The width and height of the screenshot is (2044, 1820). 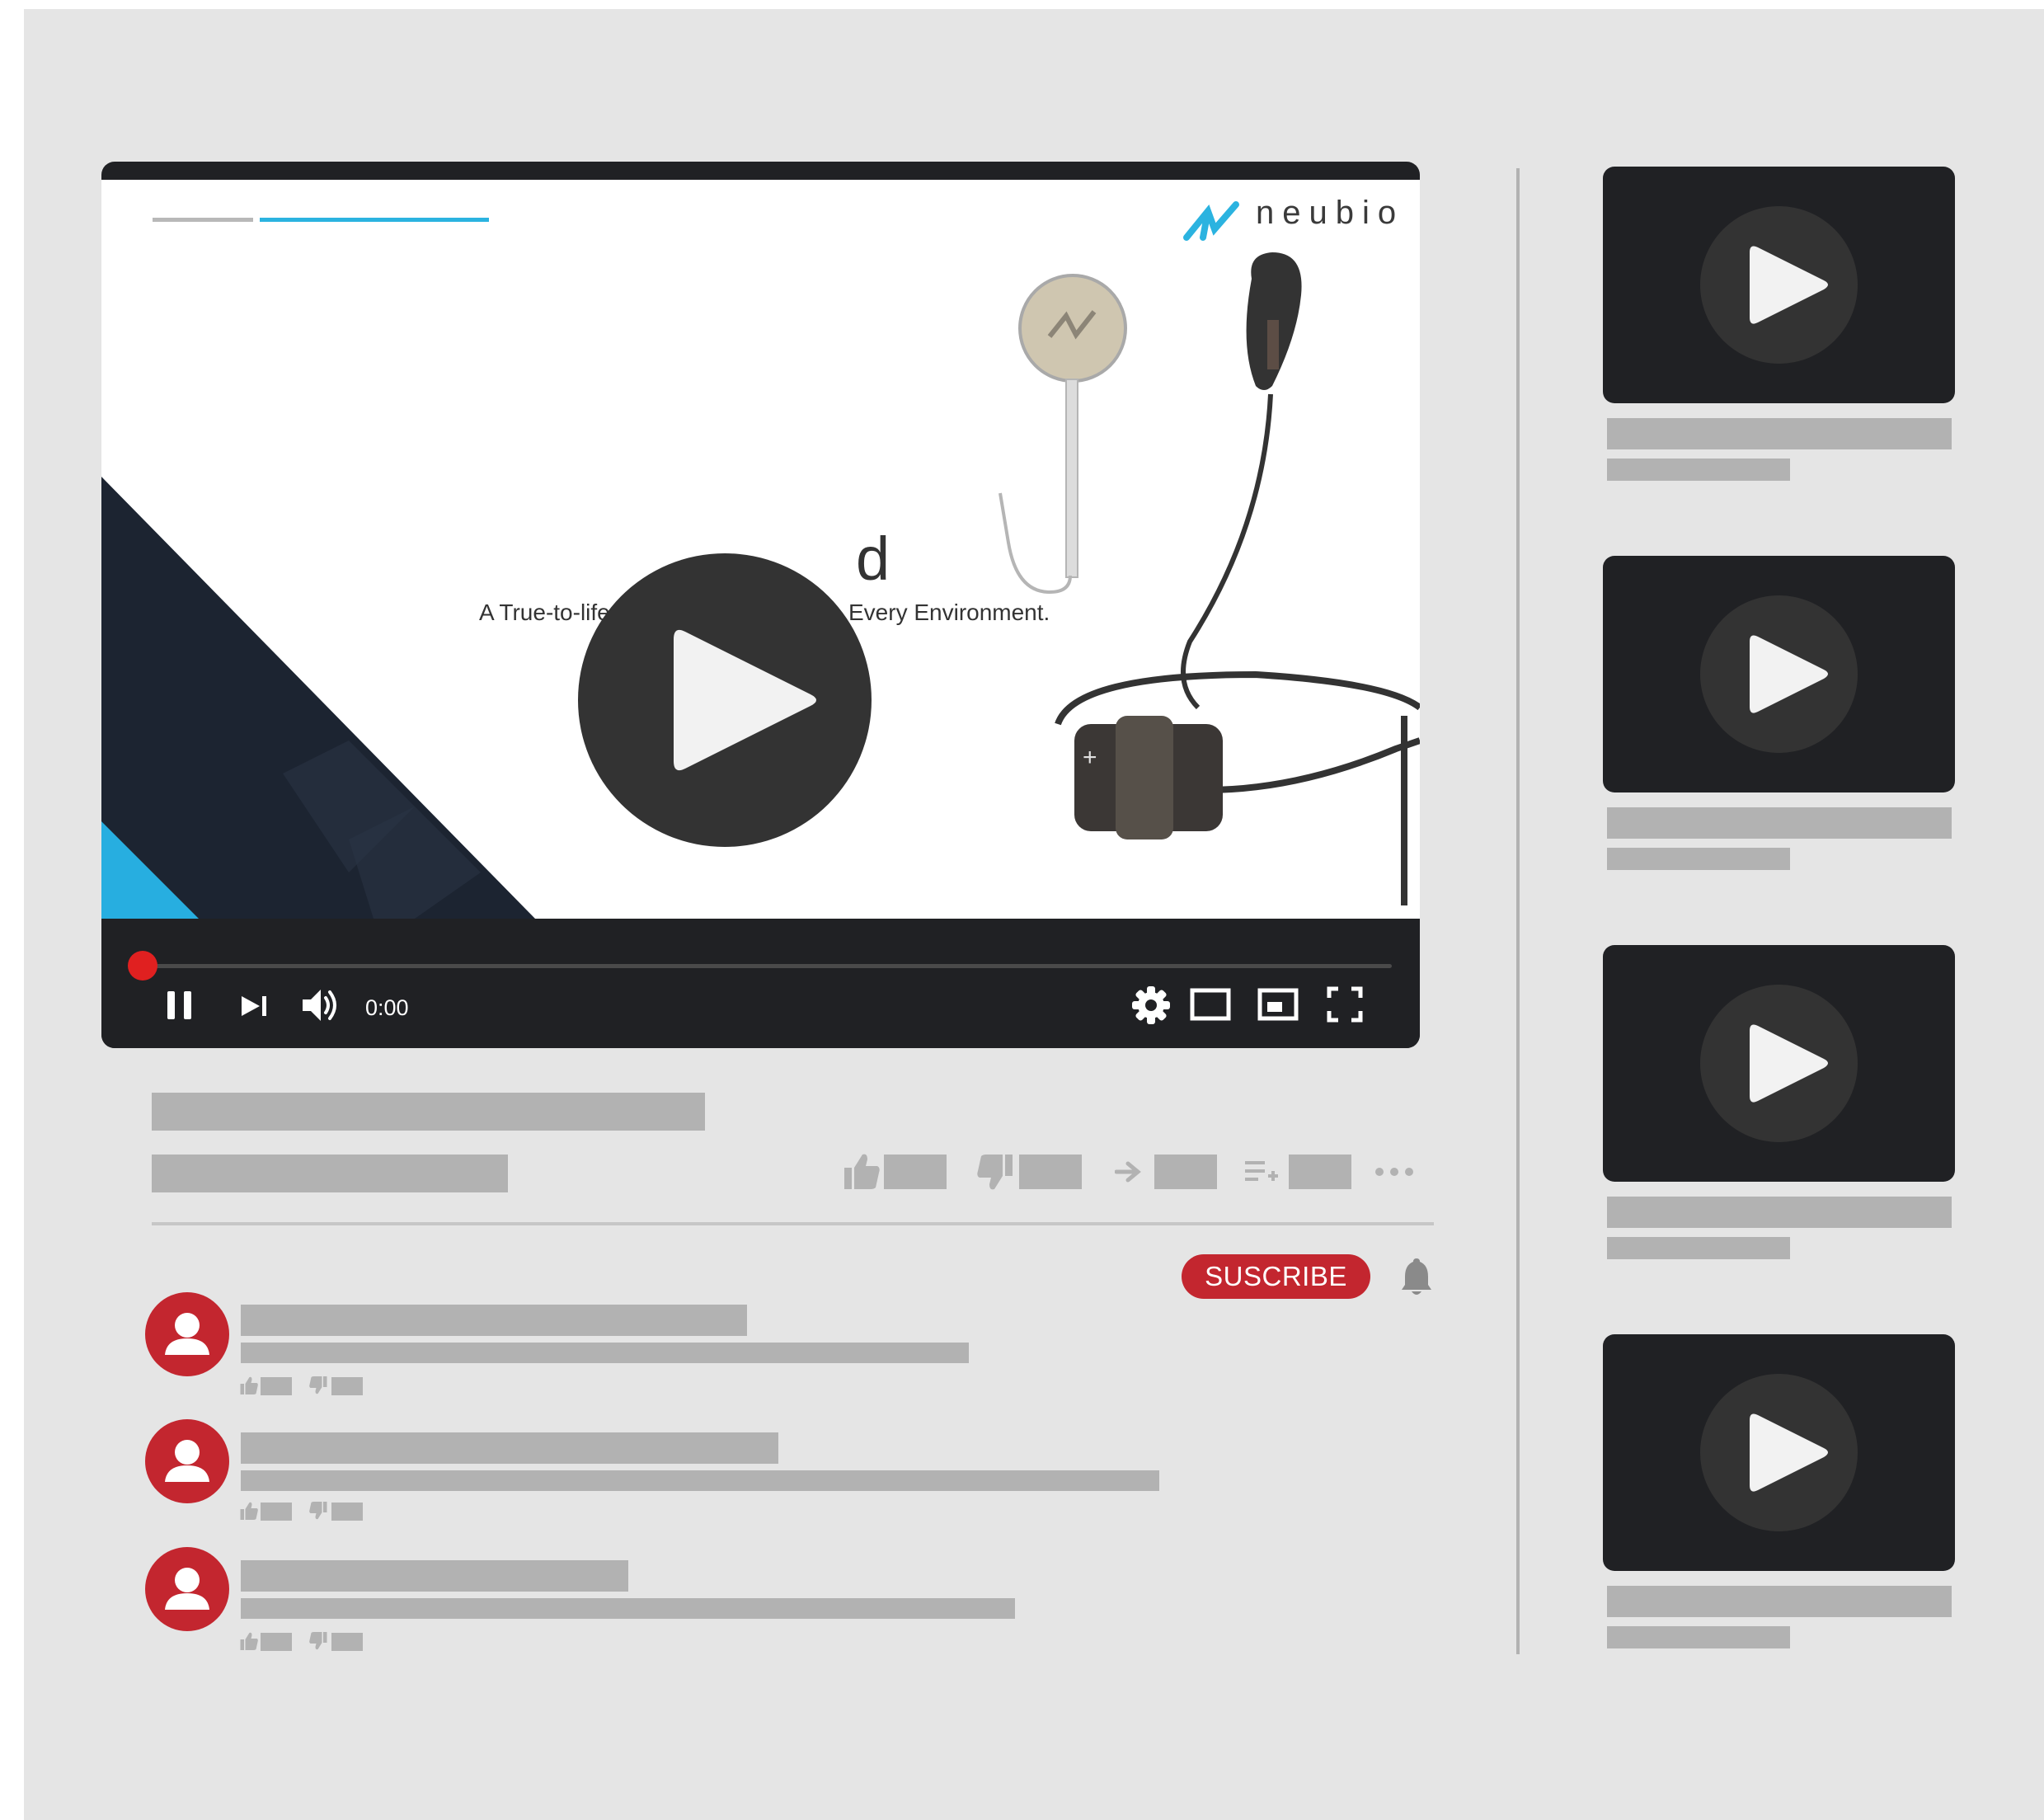 What do you see at coordinates (1345, 1004) in the screenshot?
I see `fullscreen-icon` at bounding box center [1345, 1004].